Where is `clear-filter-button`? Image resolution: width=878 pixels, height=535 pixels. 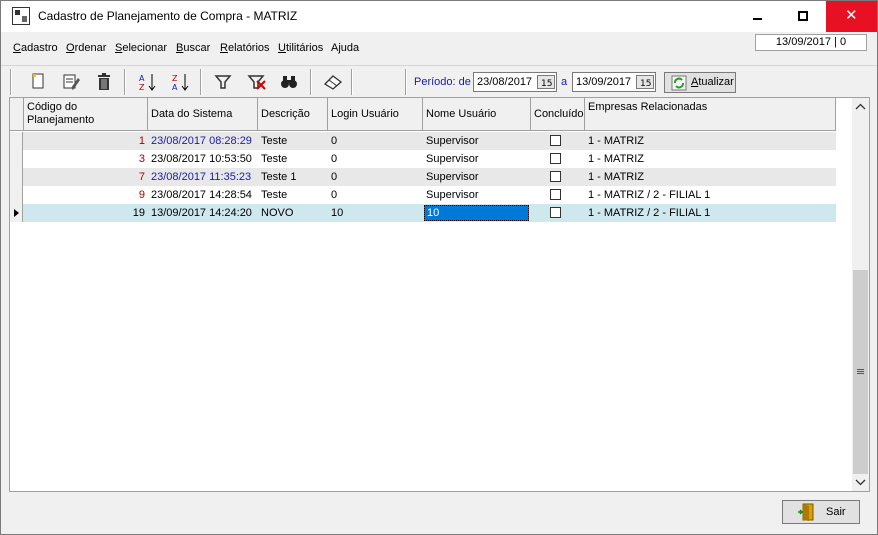
clear-filter-button is located at coordinates (256, 82).